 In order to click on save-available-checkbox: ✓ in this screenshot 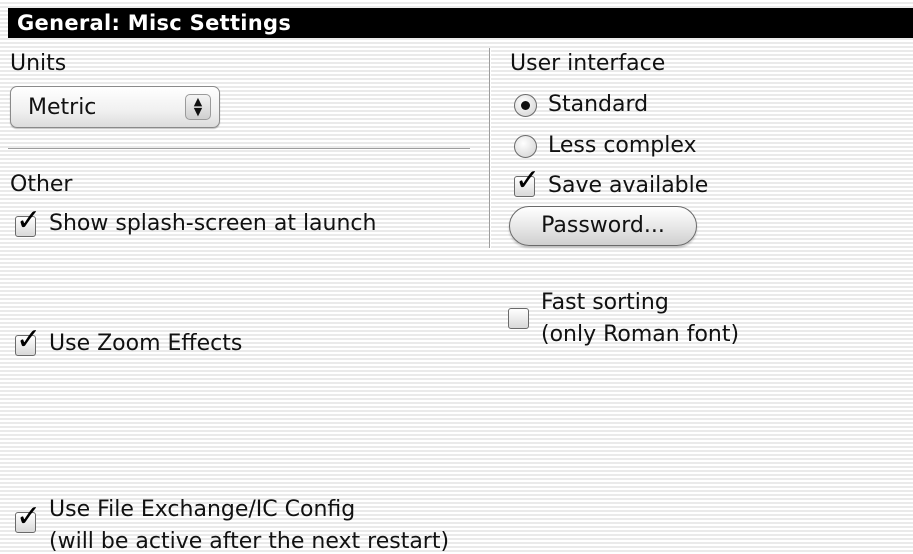, I will do `click(527, 181)`.